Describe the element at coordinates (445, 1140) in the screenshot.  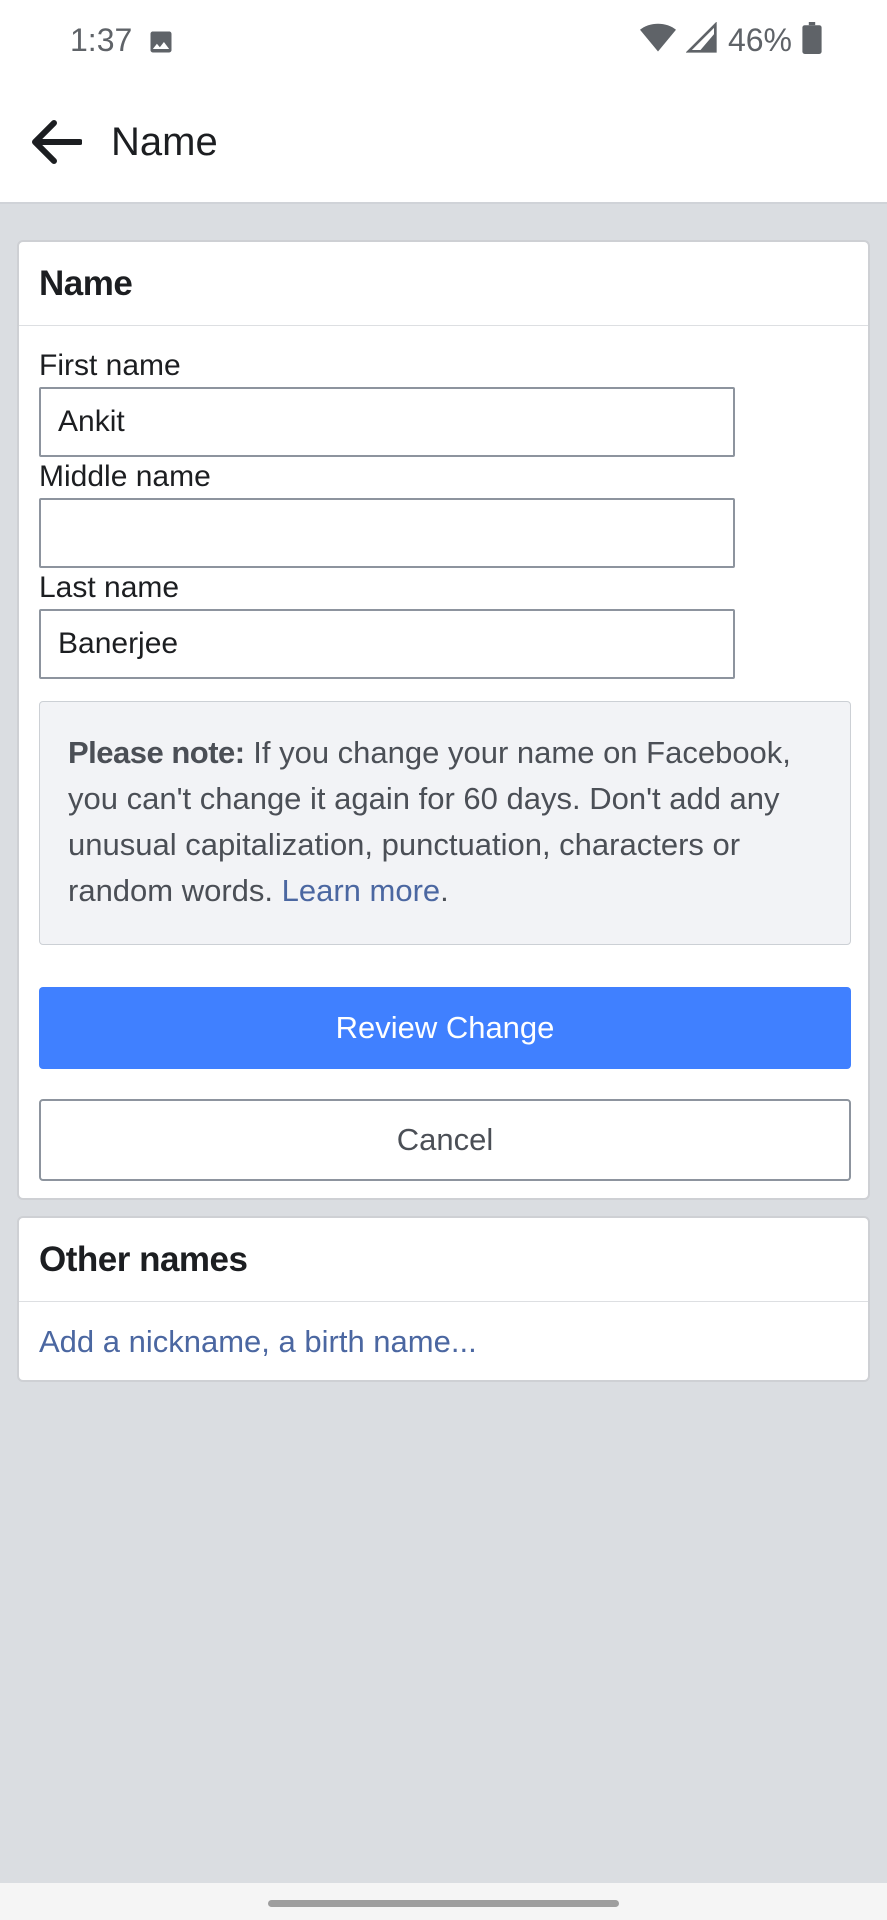
I see `cancel-button: Cancel` at that location.